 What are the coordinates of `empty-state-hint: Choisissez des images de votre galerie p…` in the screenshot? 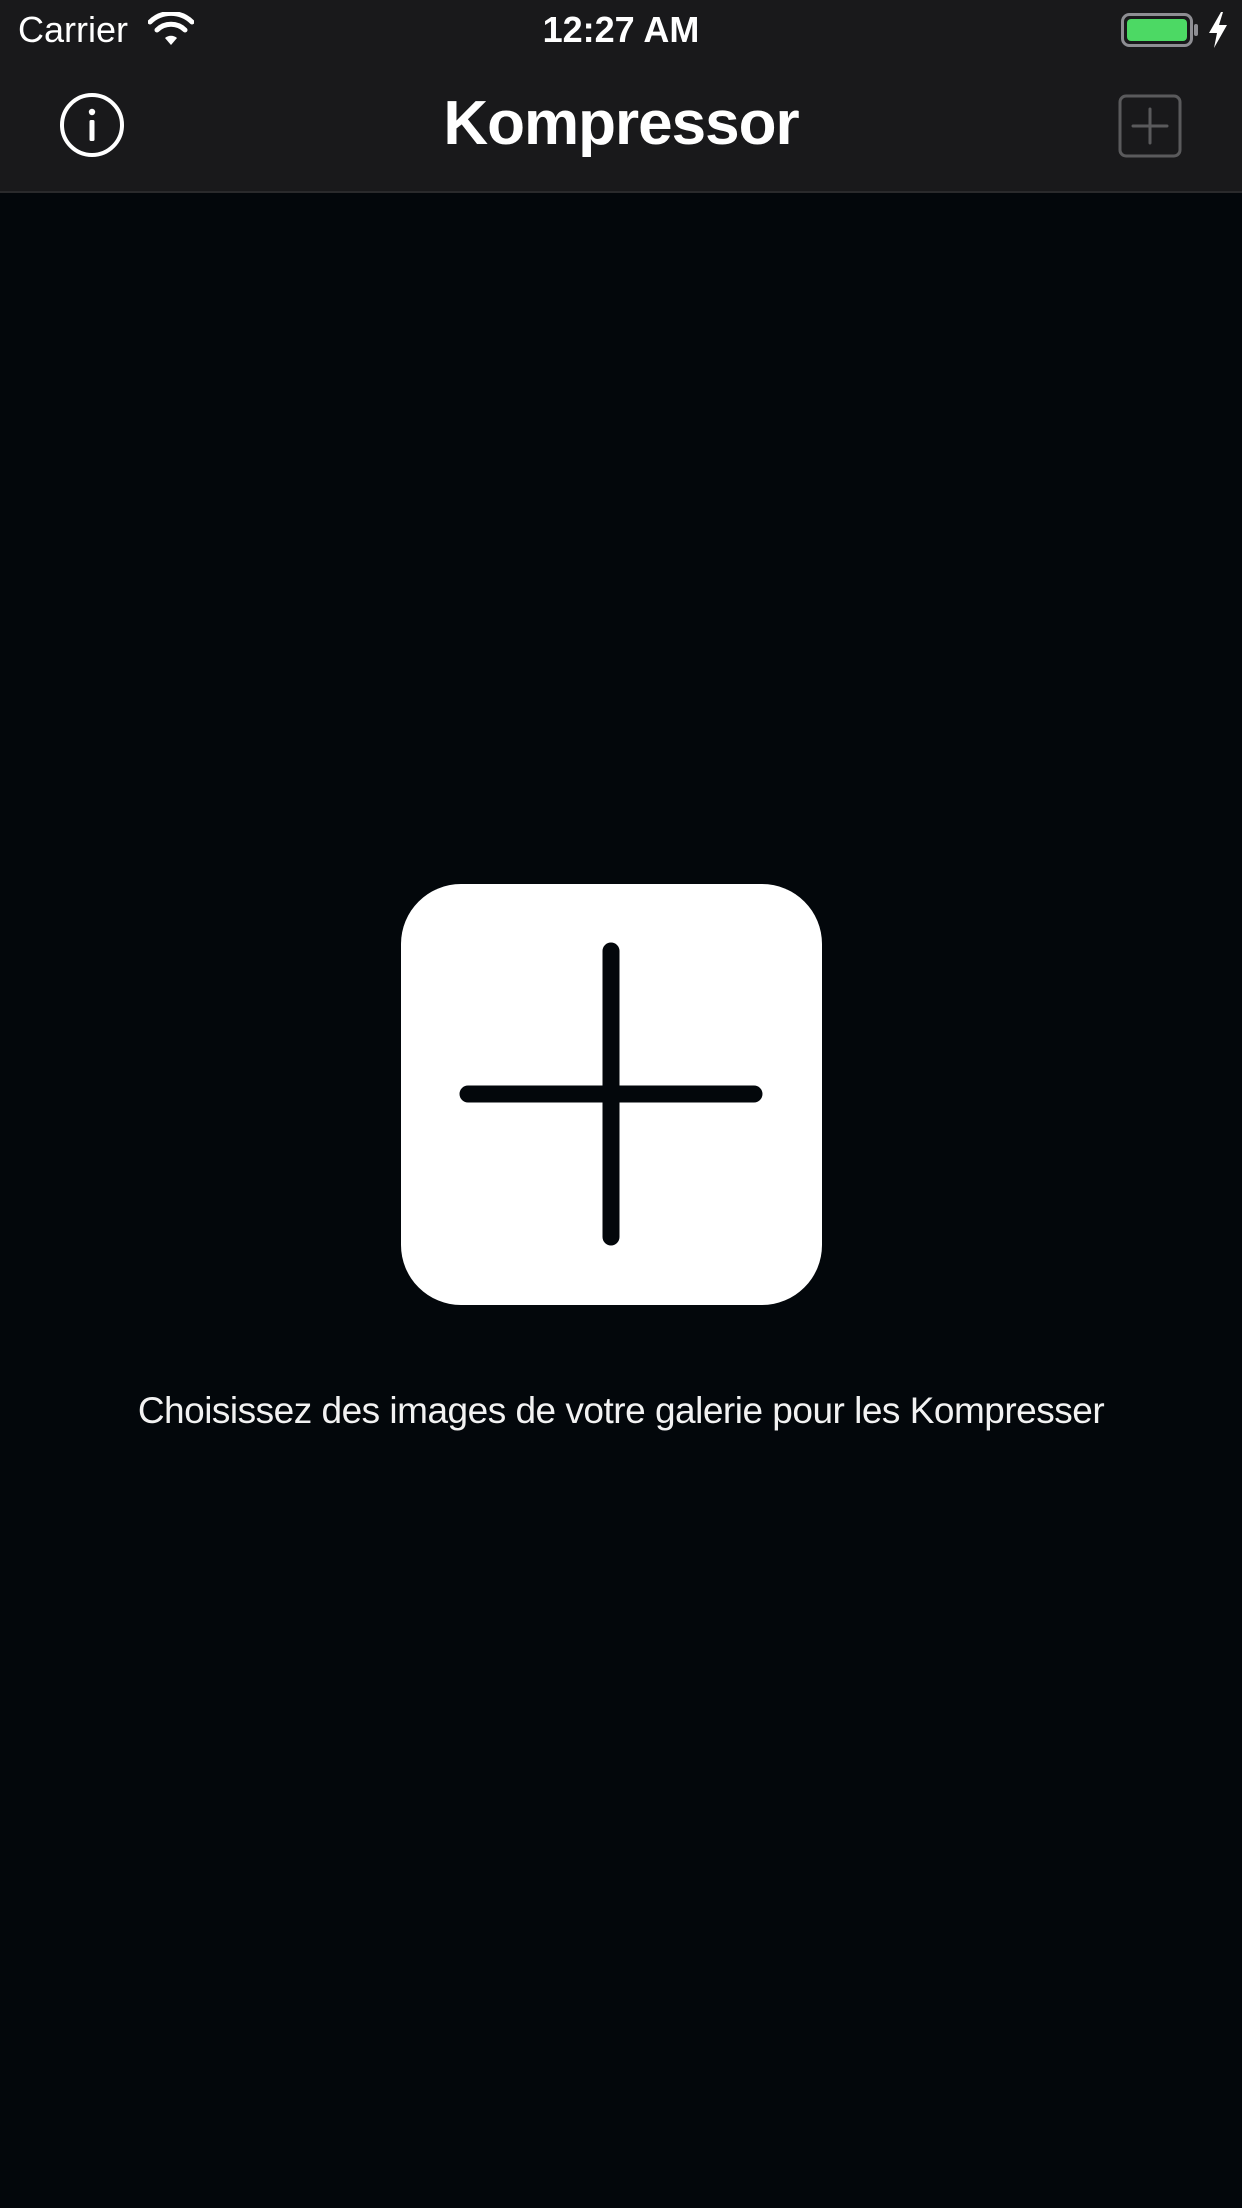 It's located at (621, 1410).